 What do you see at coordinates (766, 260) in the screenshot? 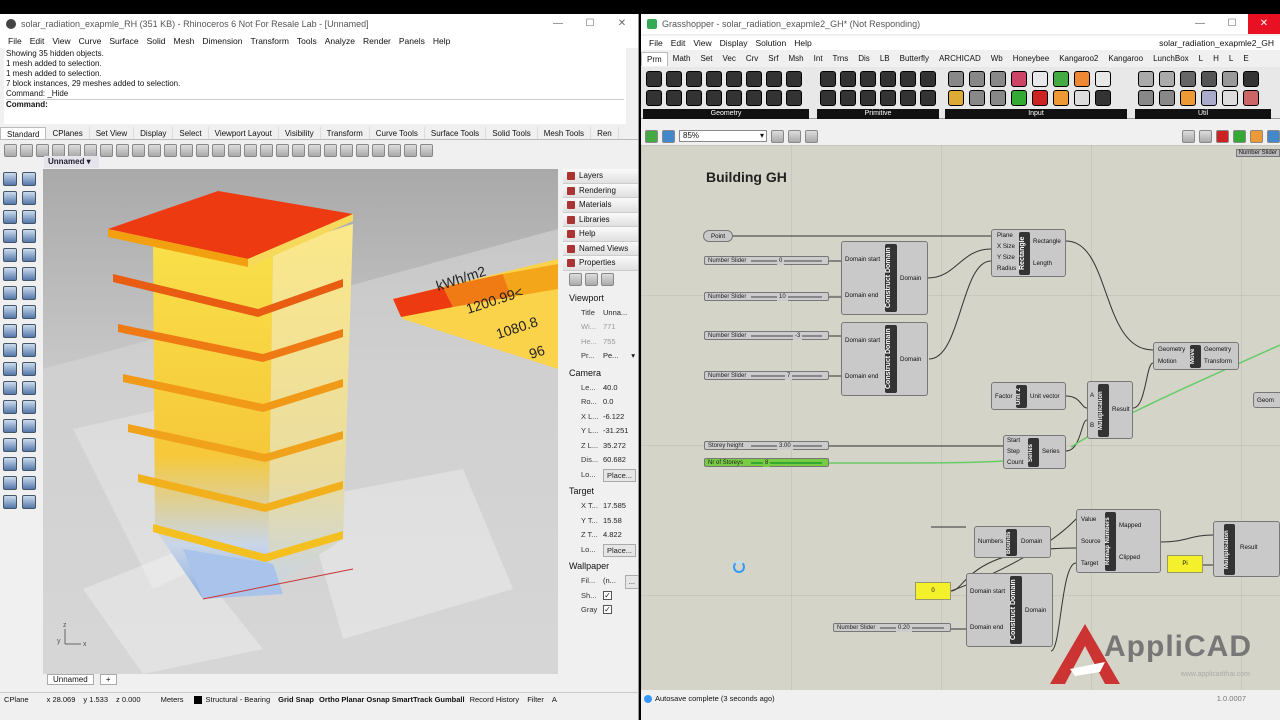
I see `number-slider: Number Slider 0` at bounding box center [766, 260].